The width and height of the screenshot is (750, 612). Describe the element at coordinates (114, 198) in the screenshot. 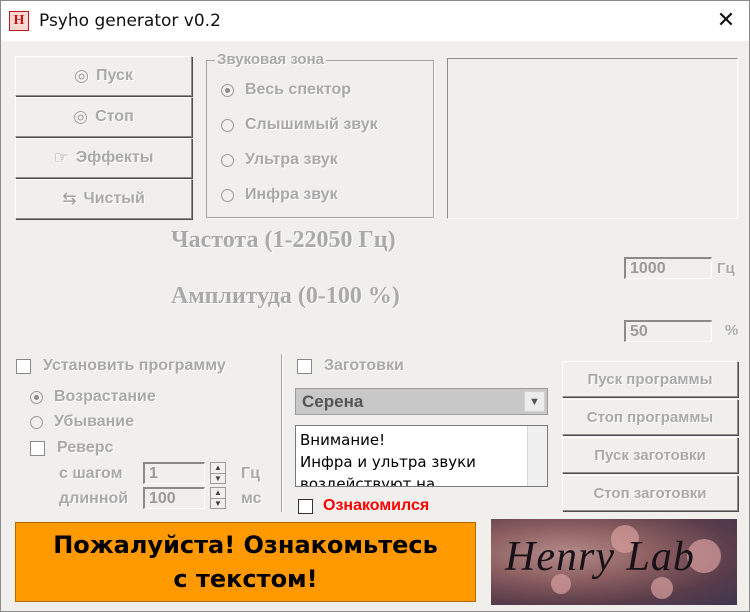

I see `clear-button-label: Чистый` at that location.